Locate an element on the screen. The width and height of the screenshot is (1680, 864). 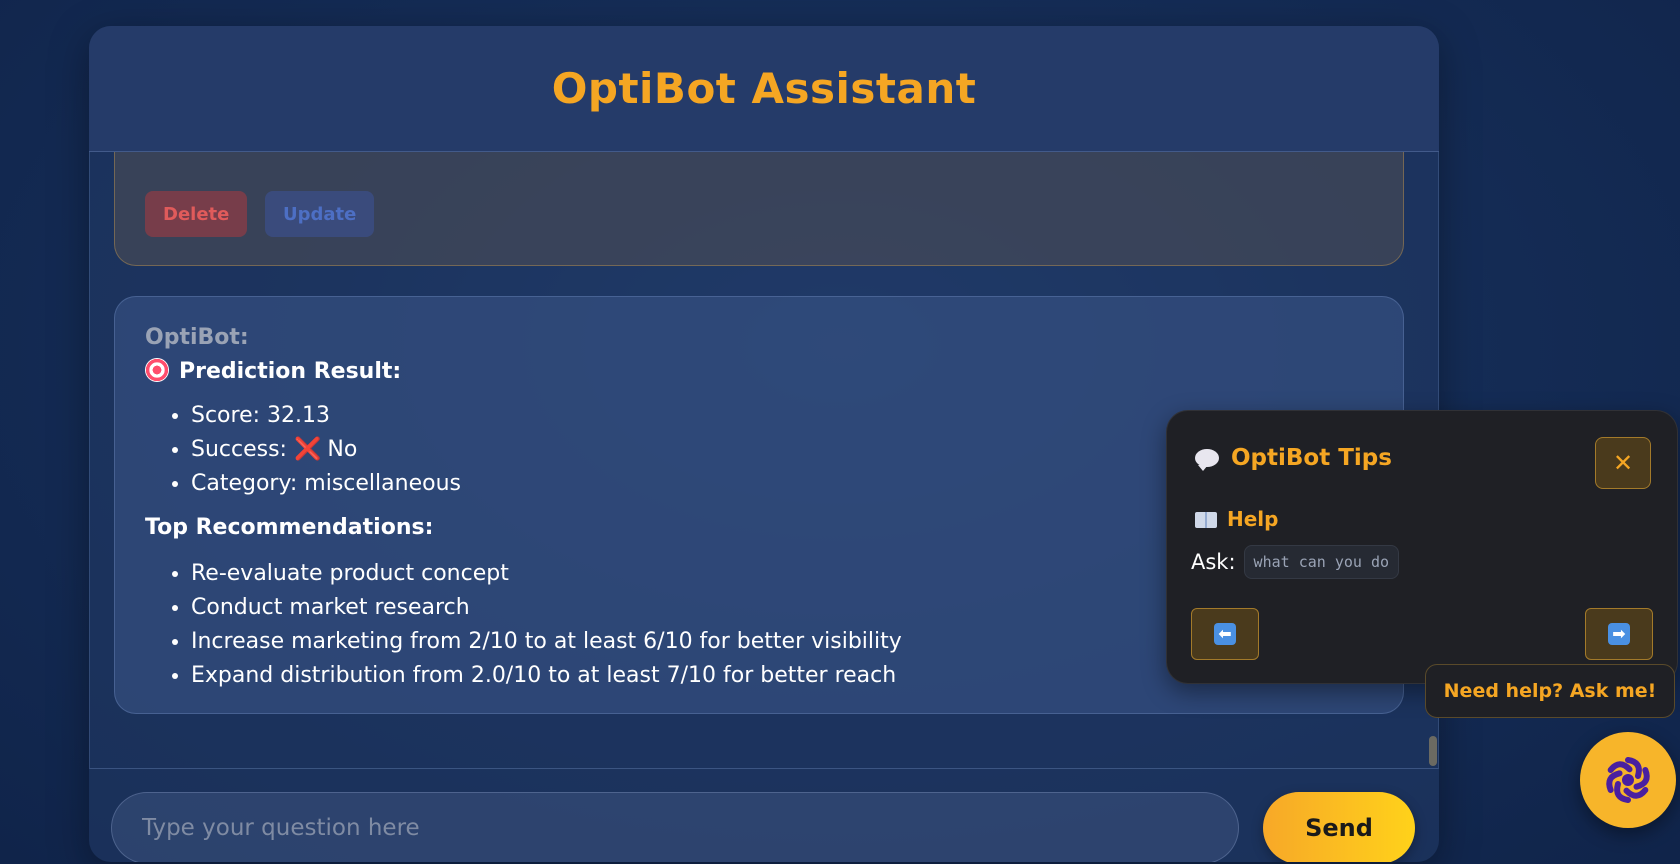
prediction-title: Prediction Result: is located at coordinates (273, 371).